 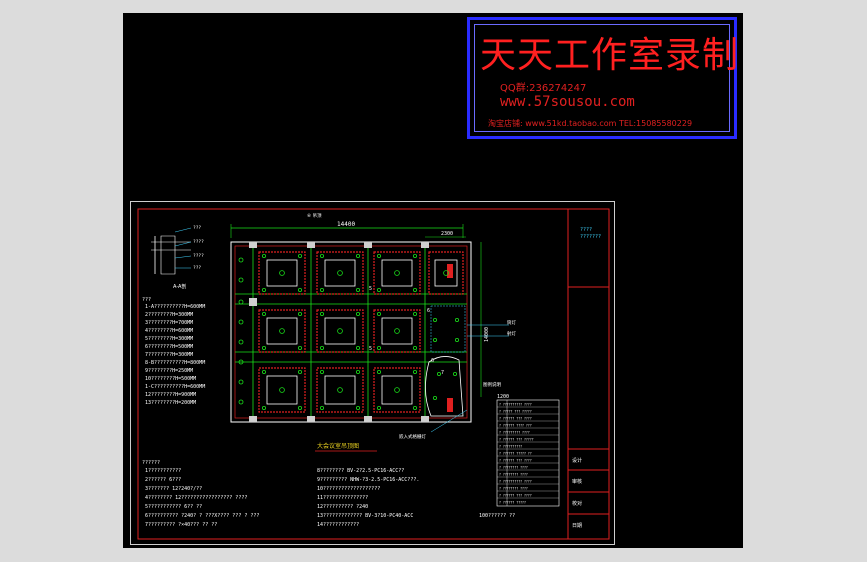 What do you see at coordinates (515, 454) in the screenshot?
I see `legend-row: ? ?????? ????? ??` at bounding box center [515, 454].